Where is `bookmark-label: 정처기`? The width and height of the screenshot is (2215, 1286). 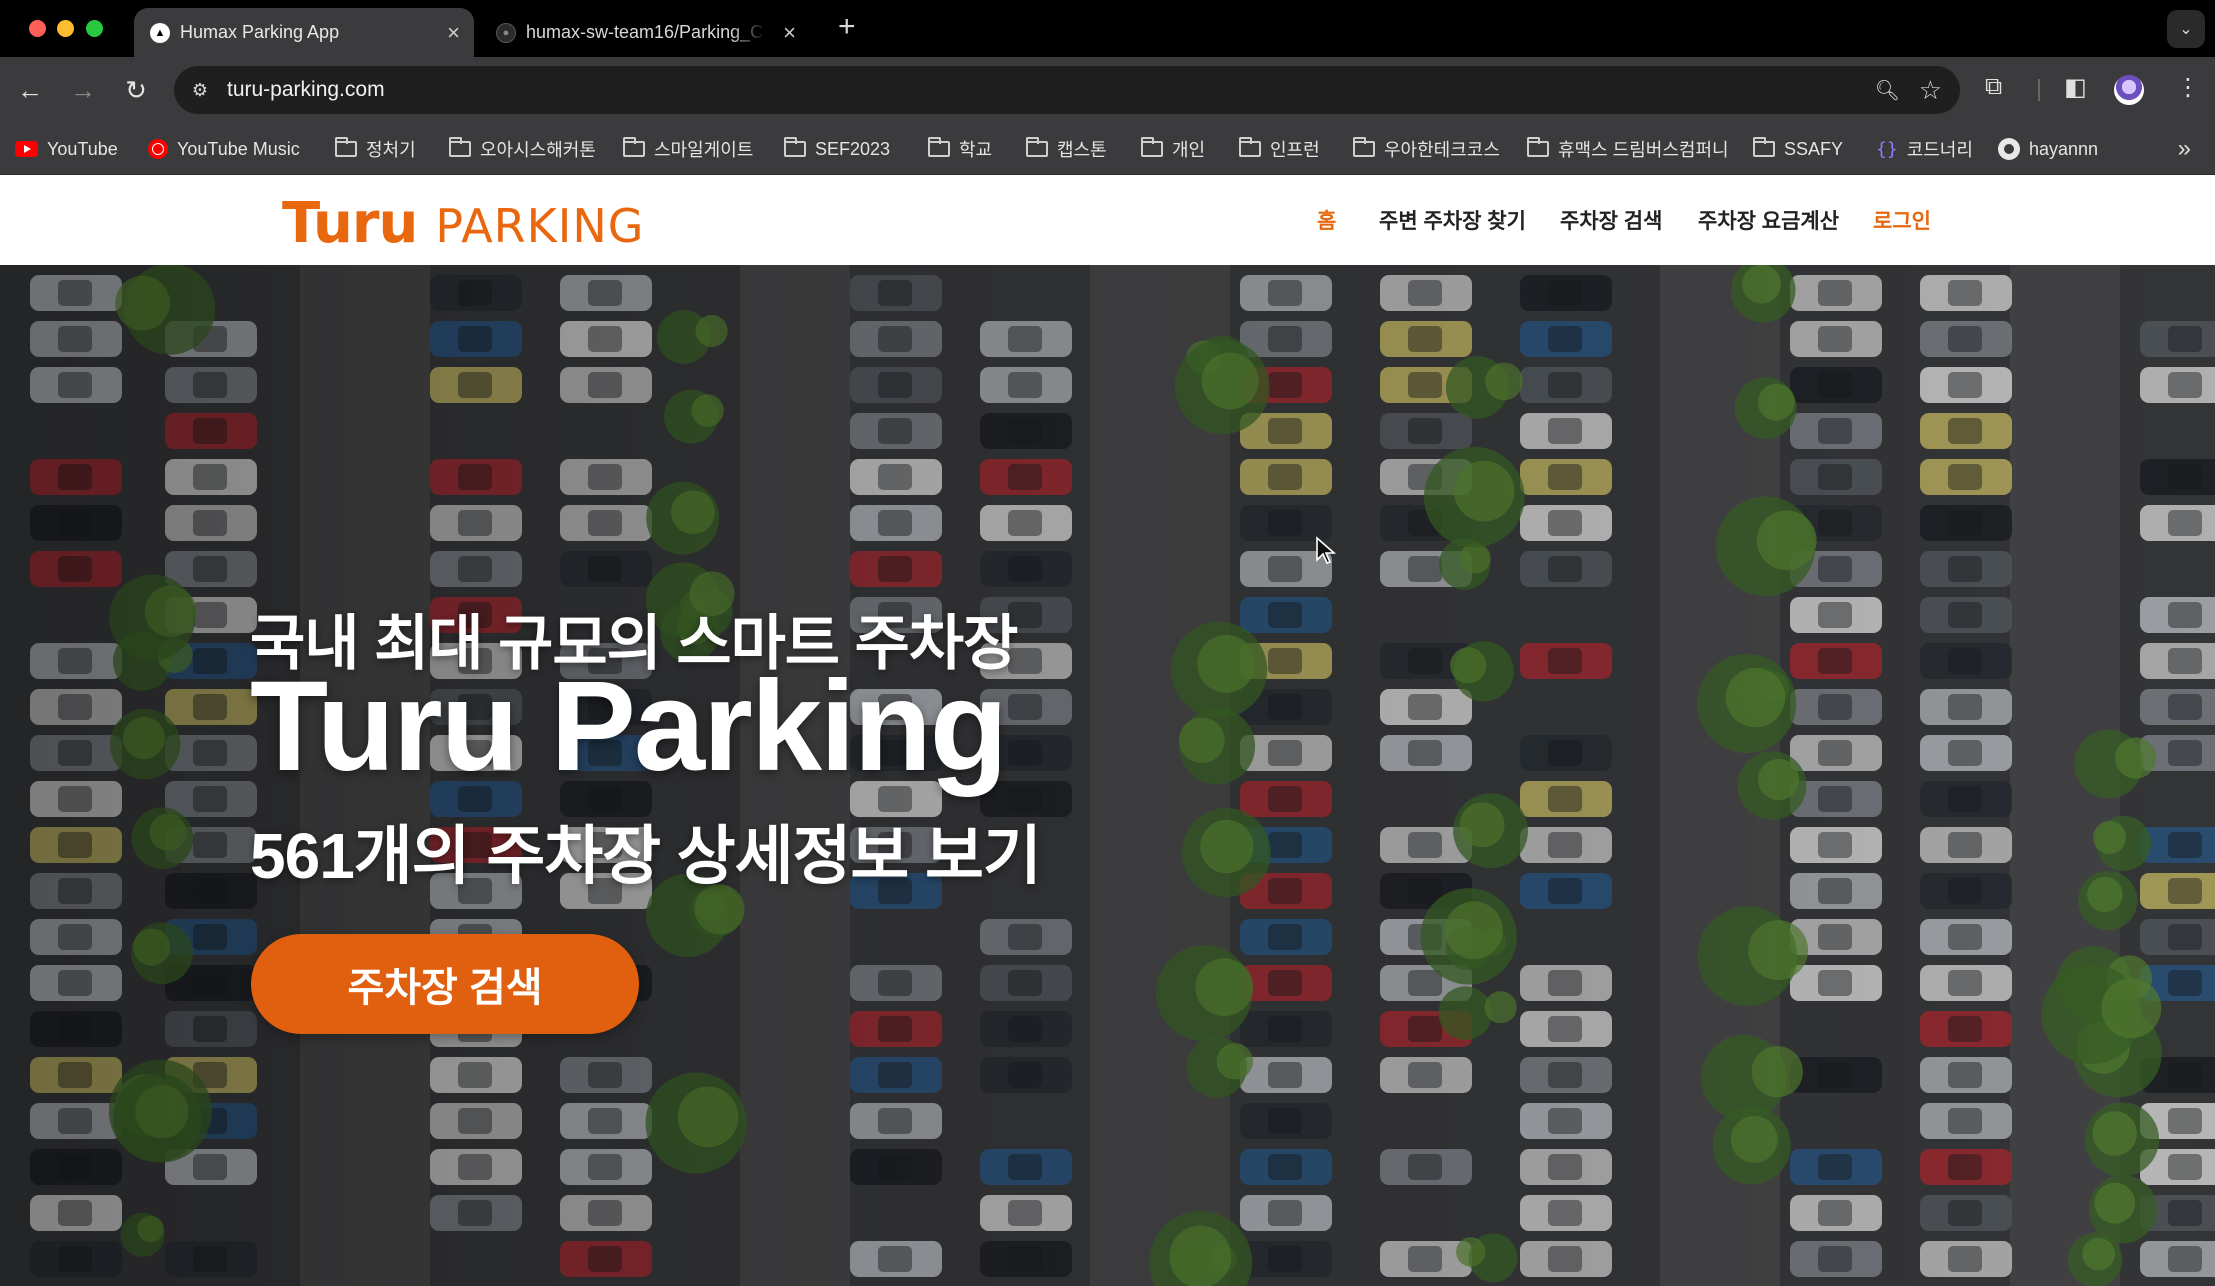 bookmark-label: 정처기 is located at coordinates (391, 150).